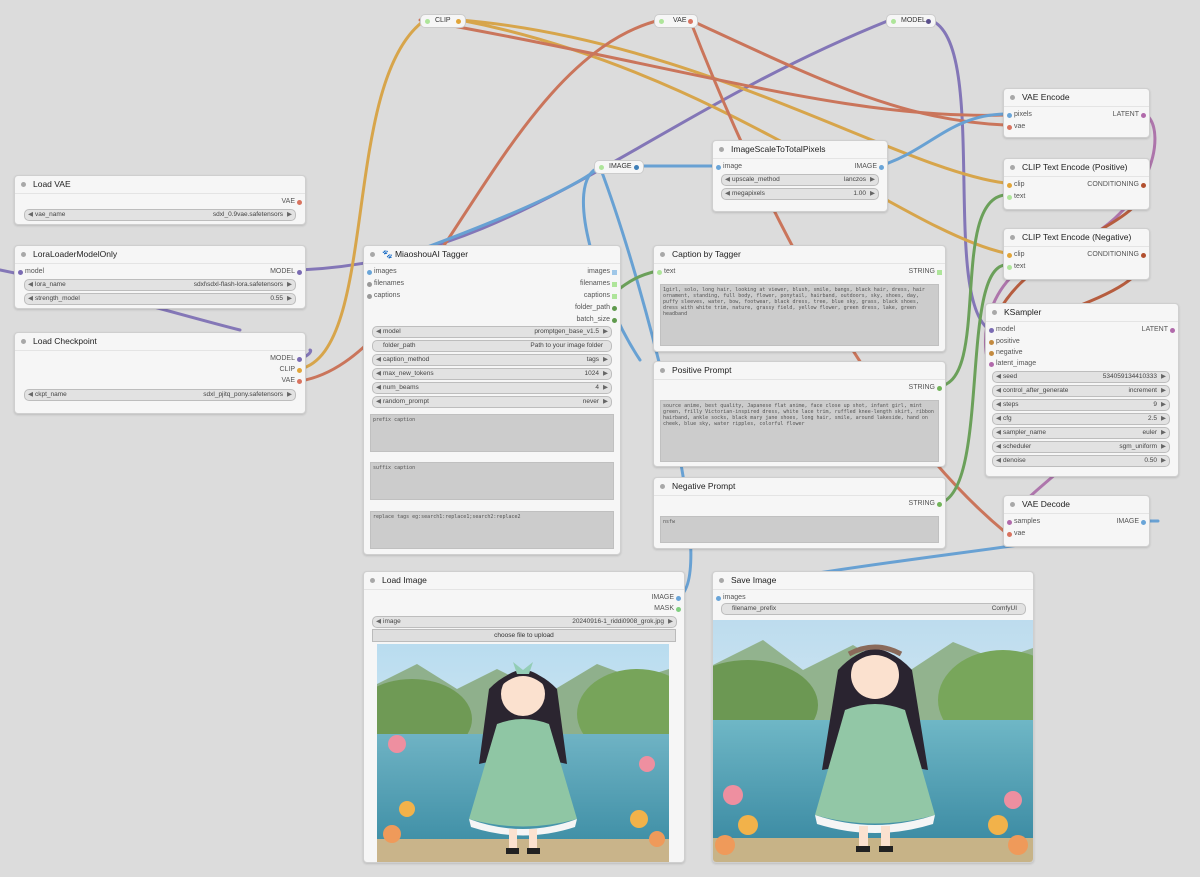 The image size is (1200, 877). What do you see at coordinates (1116, 185) in the screenshot?
I see `output-conditioning: CONDITIONING` at bounding box center [1116, 185].